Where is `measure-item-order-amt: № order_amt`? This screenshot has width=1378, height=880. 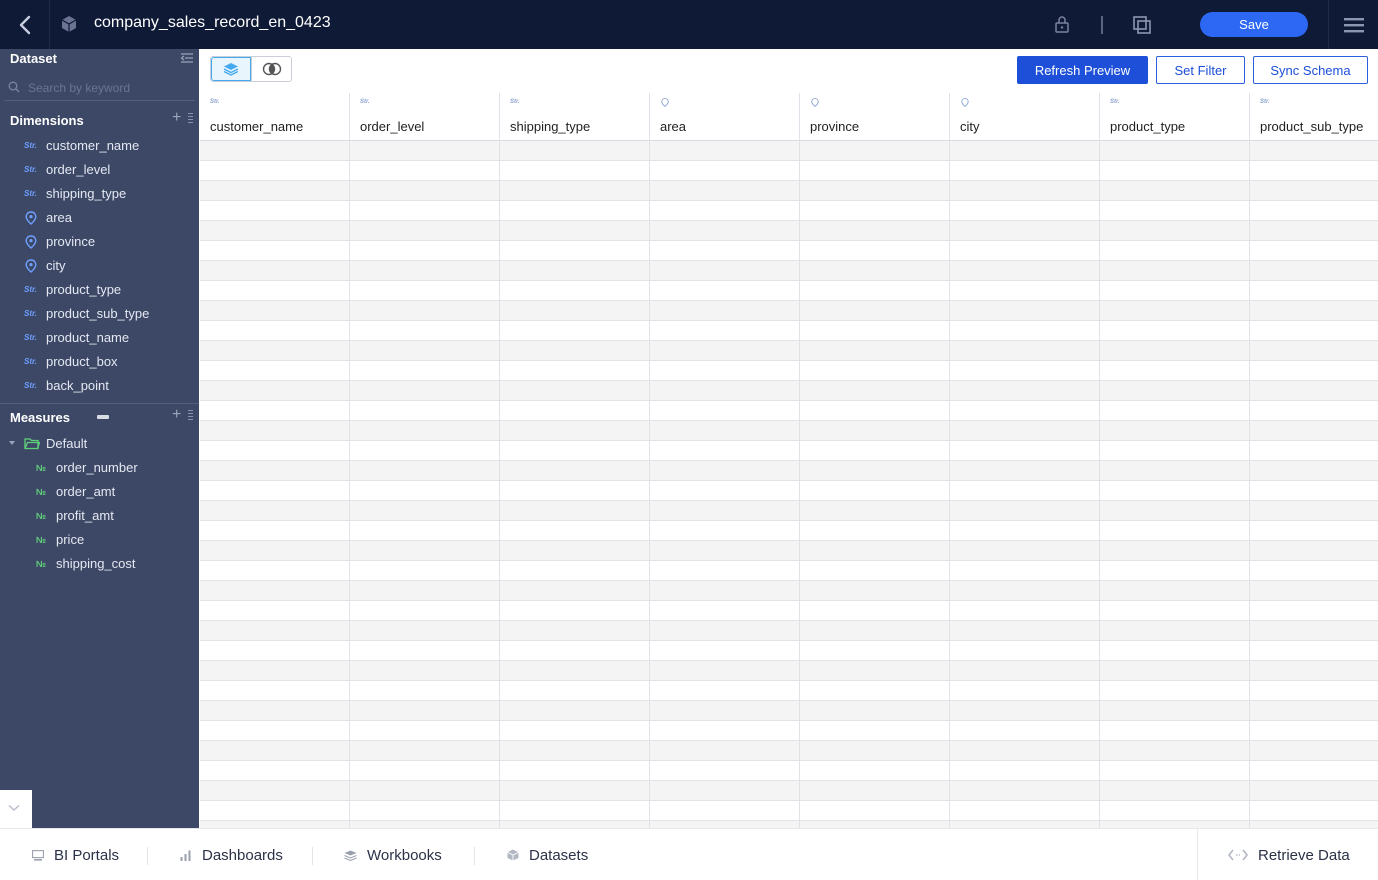
measure-item-order-amt: № order_amt is located at coordinates (98, 492).